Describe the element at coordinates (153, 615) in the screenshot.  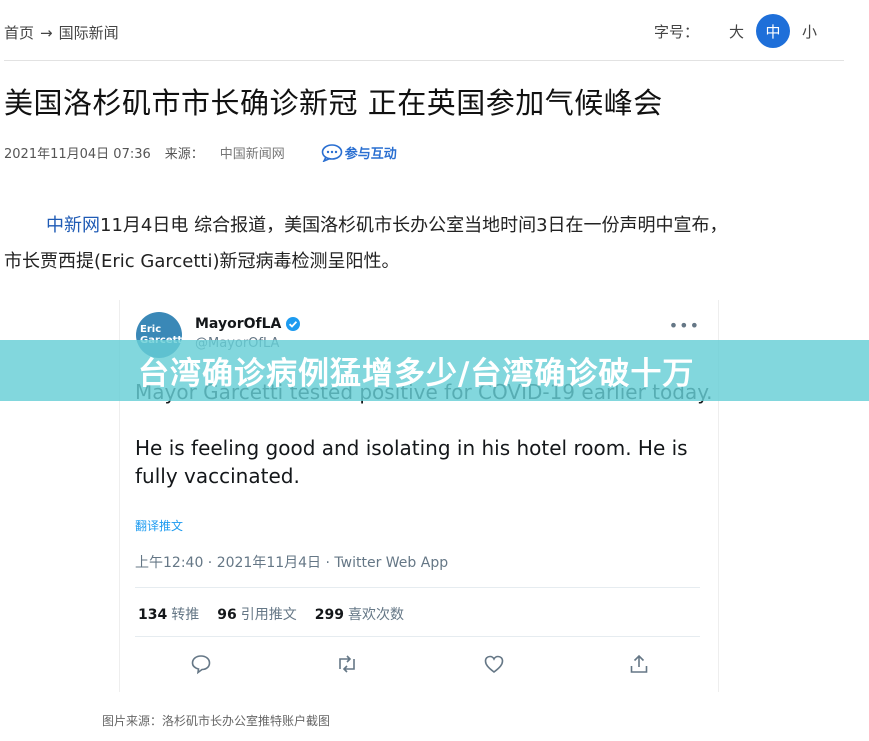
I see `retweets-count: 134` at that location.